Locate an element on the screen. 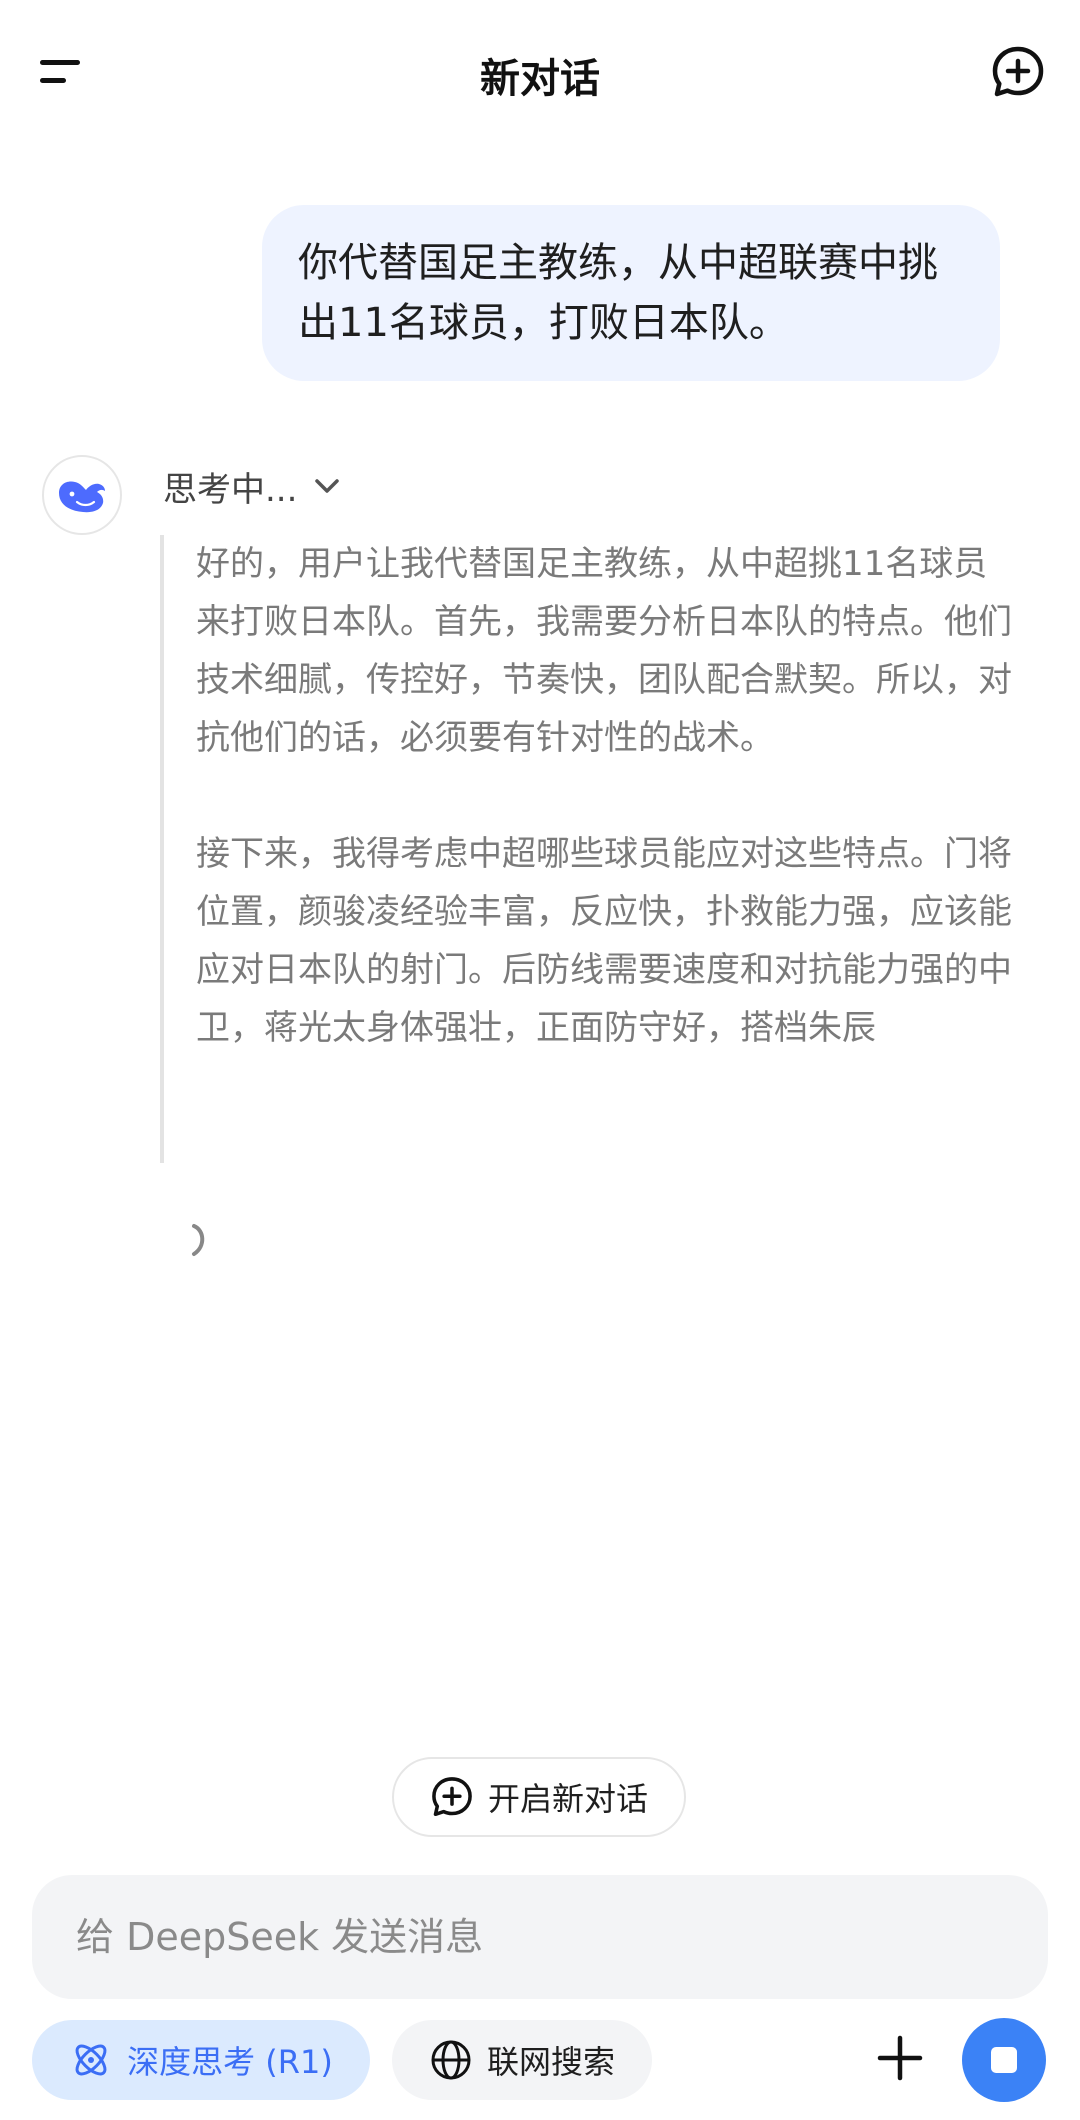 Image resolution: width=1080 pixels, height=2120 pixels. new-chat-button is located at coordinates (1018, 72).